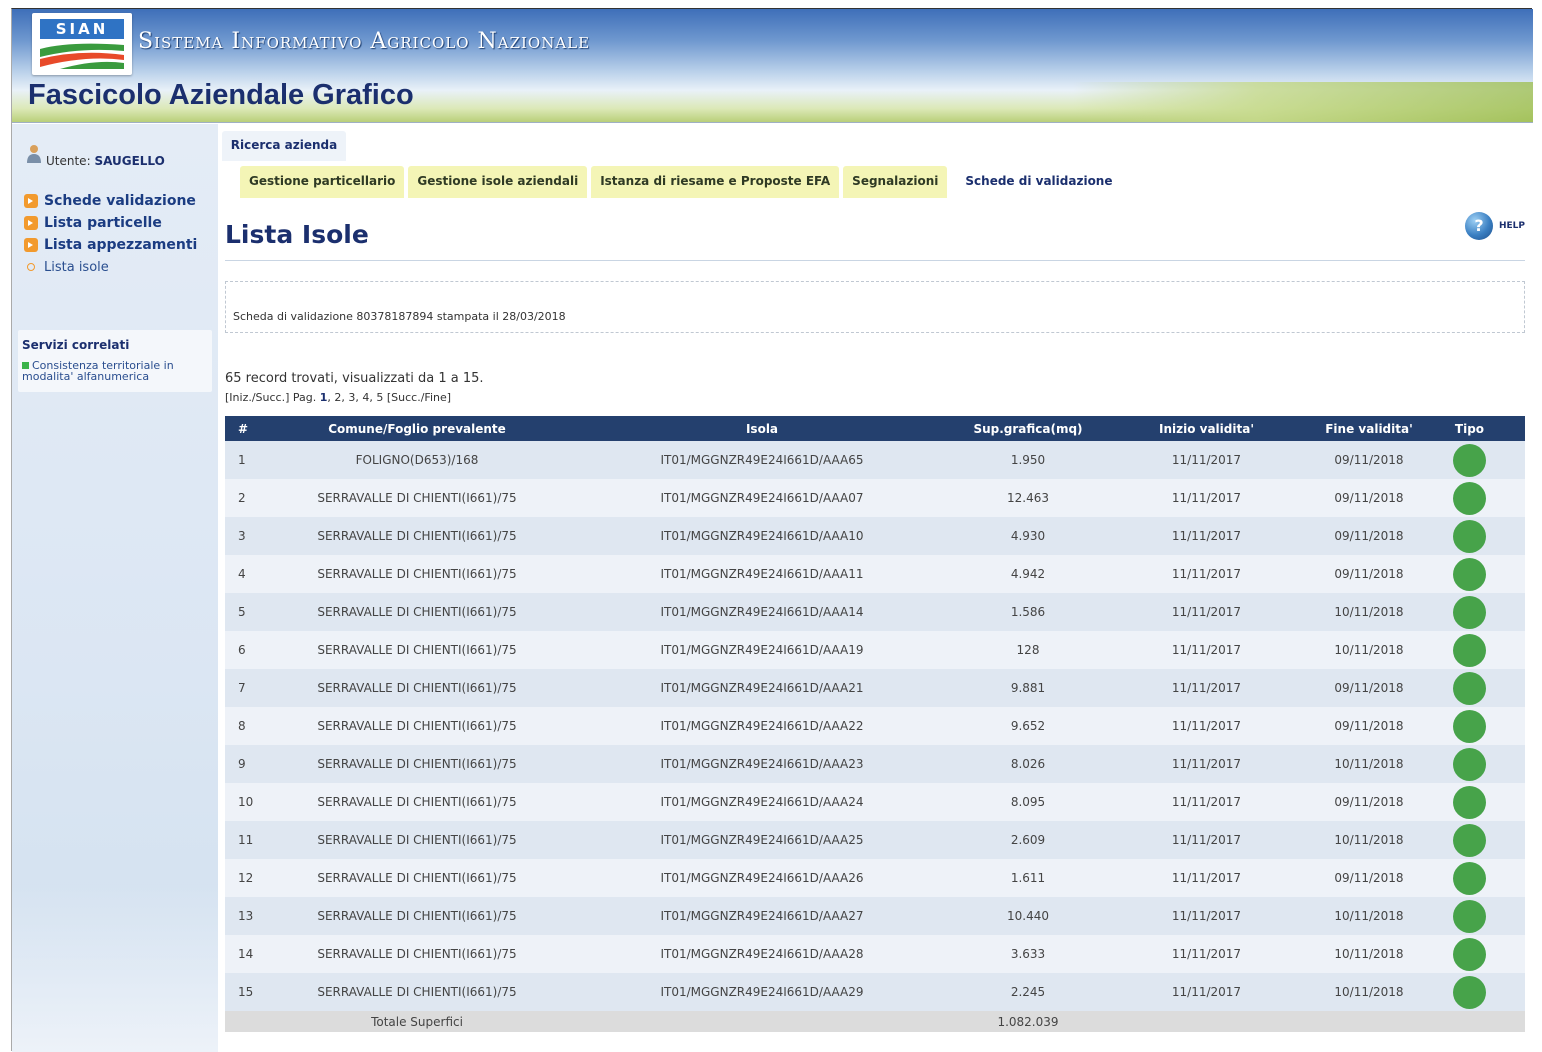 The image size is (1542, 1052). Describe the element at coordinates (1206, 428) in the screenshot. I see `col-header-inizio: Inizio validita'` at that location.